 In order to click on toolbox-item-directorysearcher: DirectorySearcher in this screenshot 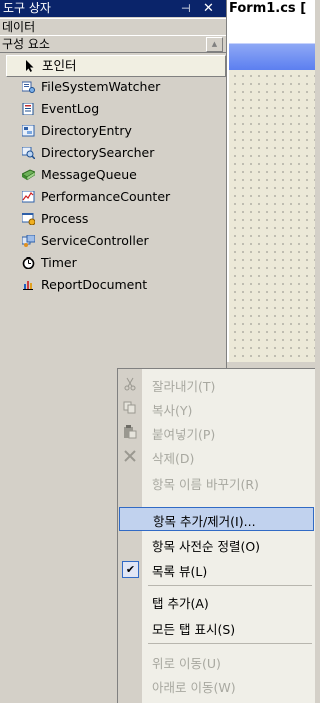, I will do `click(113, 153)`.